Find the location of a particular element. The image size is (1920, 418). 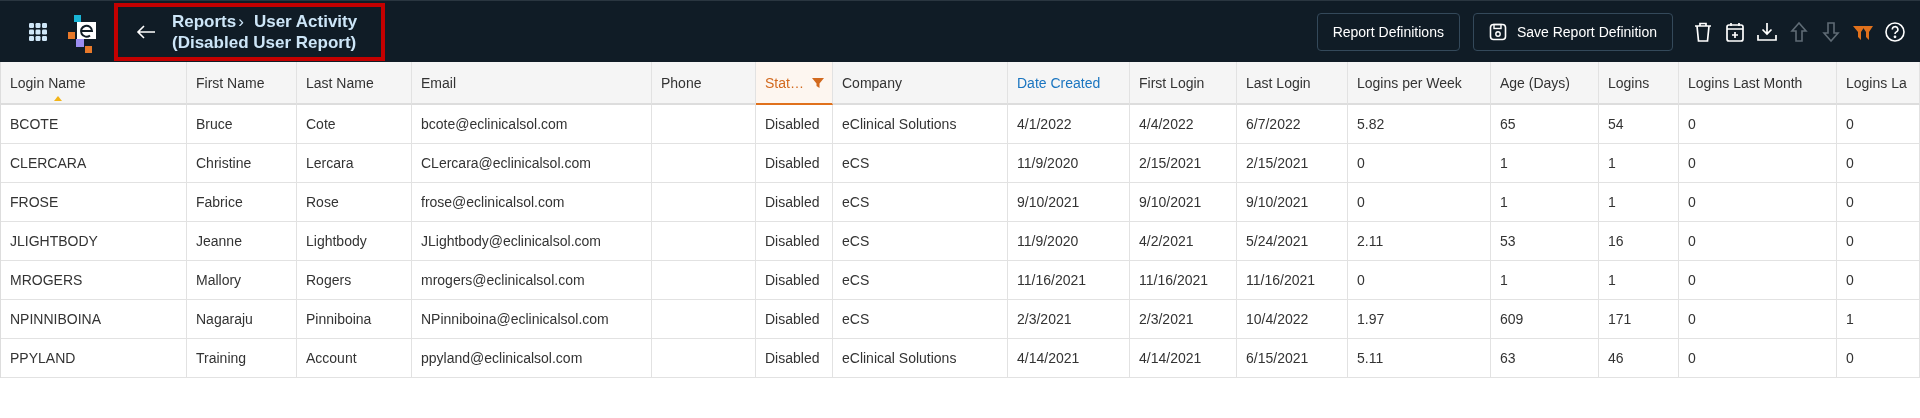

logo-icon is located at coordinates (82, 33).